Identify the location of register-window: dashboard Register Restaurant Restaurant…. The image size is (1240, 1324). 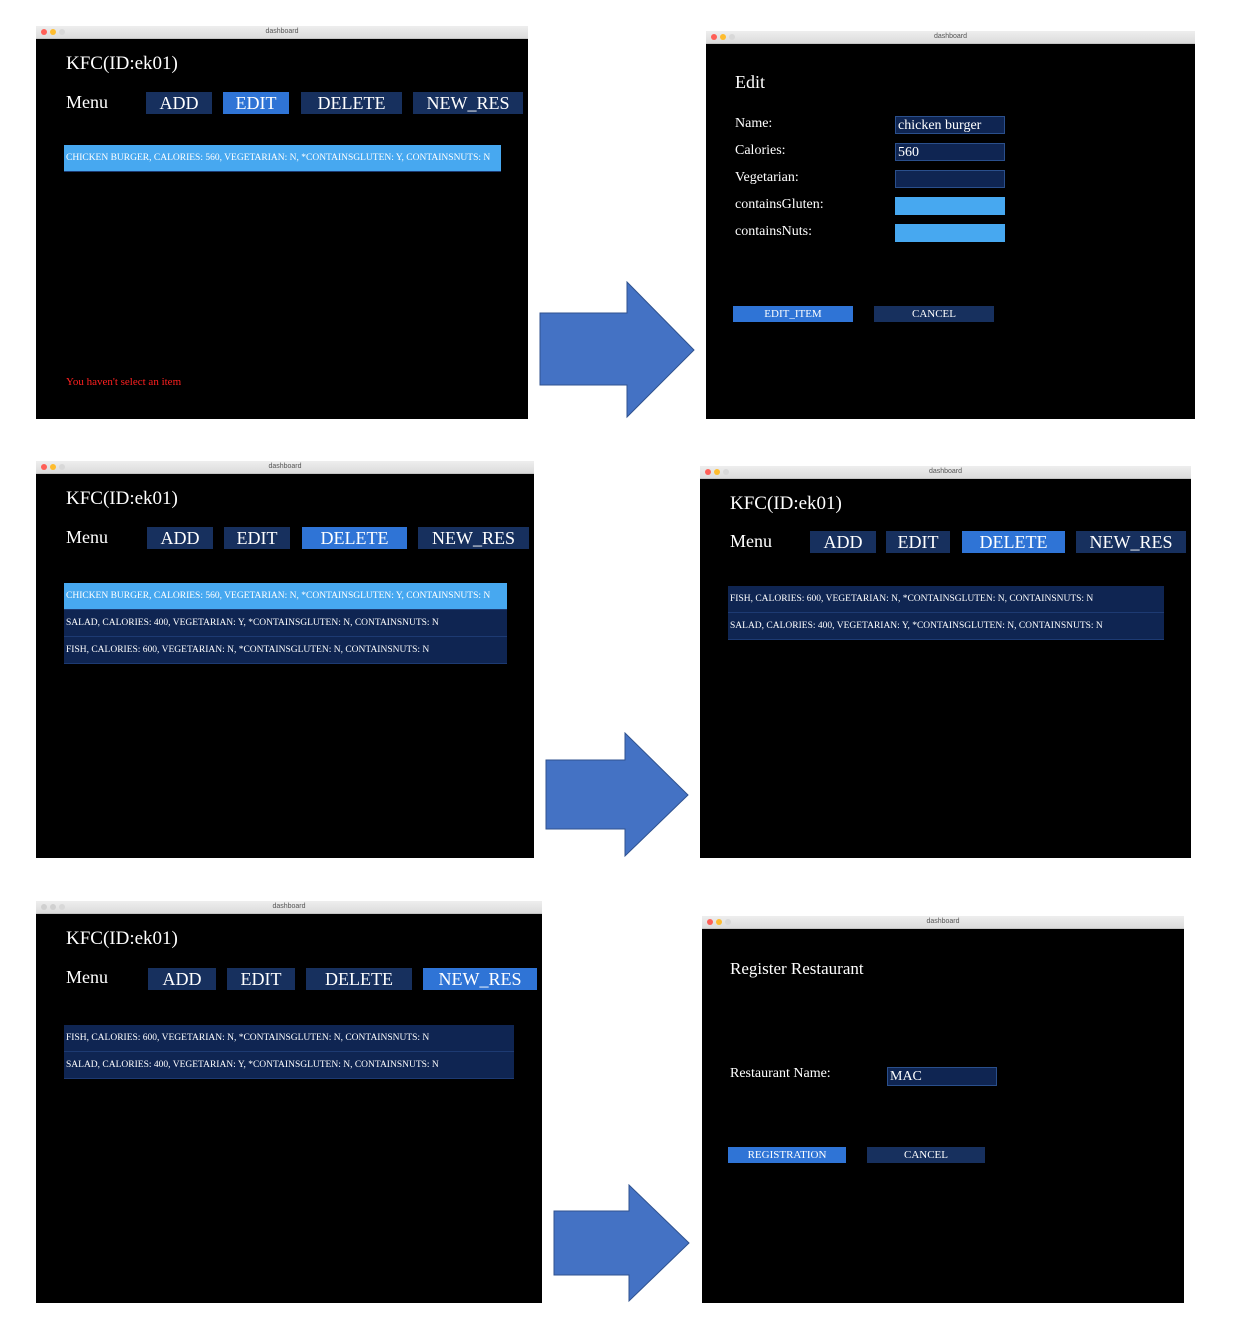
(943, 1109).